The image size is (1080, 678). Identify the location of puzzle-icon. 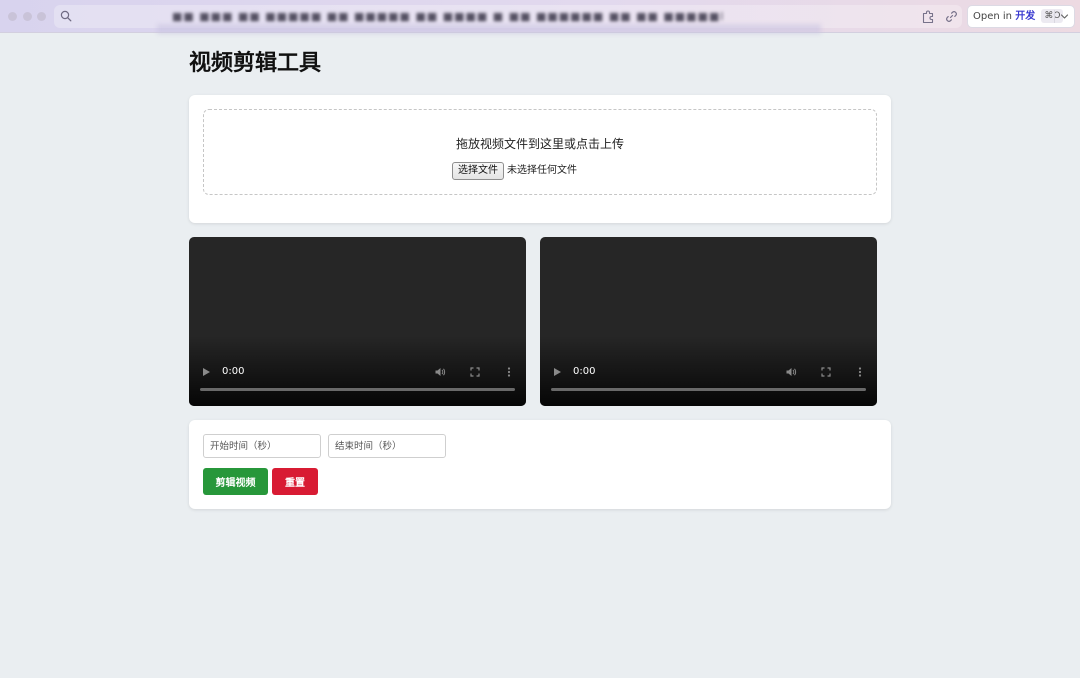
(928, 16).